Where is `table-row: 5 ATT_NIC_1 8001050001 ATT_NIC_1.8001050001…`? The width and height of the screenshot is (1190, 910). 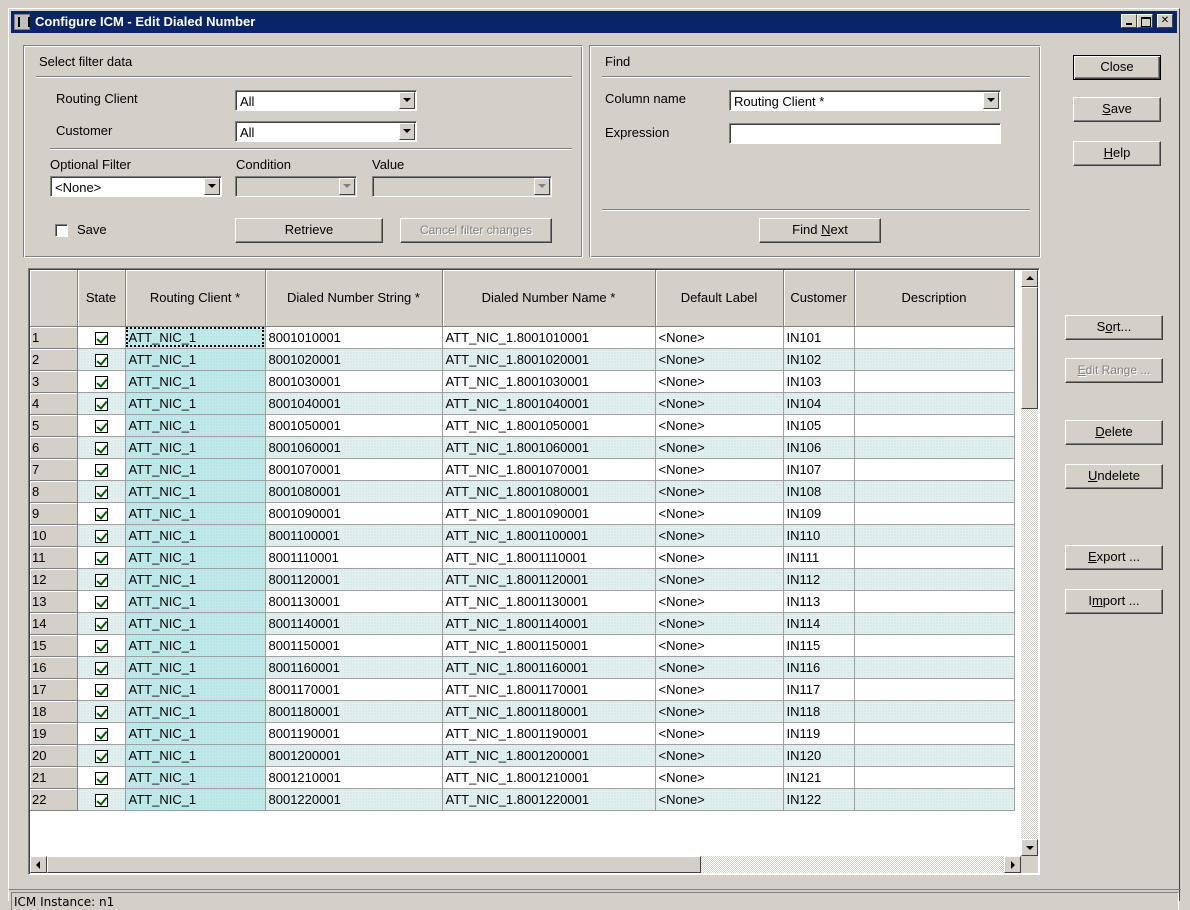
table-row: 5 ATT_NIC_1 8001050001 ATT_NIC_1.8001050001… is located at coordinates (522, 425).